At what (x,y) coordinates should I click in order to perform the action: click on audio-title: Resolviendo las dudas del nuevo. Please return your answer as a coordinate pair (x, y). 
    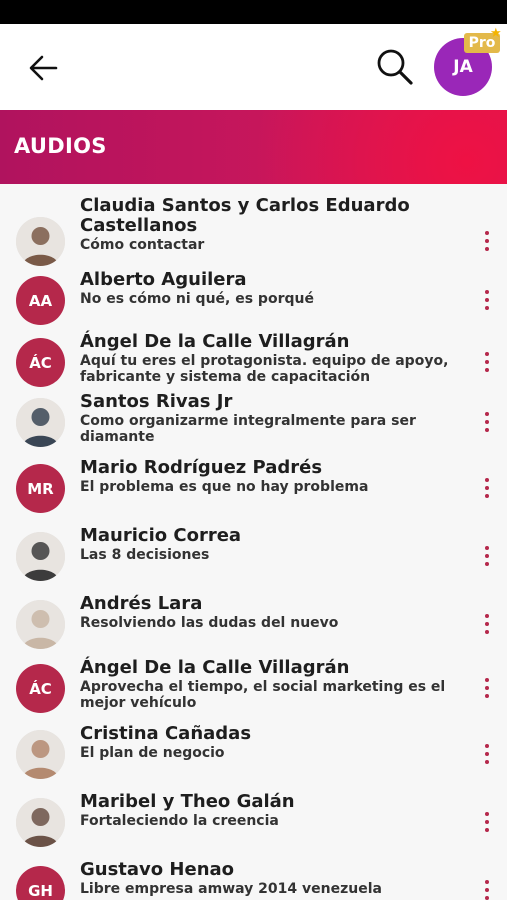
    Looking at the image, I should click on (209, 623).